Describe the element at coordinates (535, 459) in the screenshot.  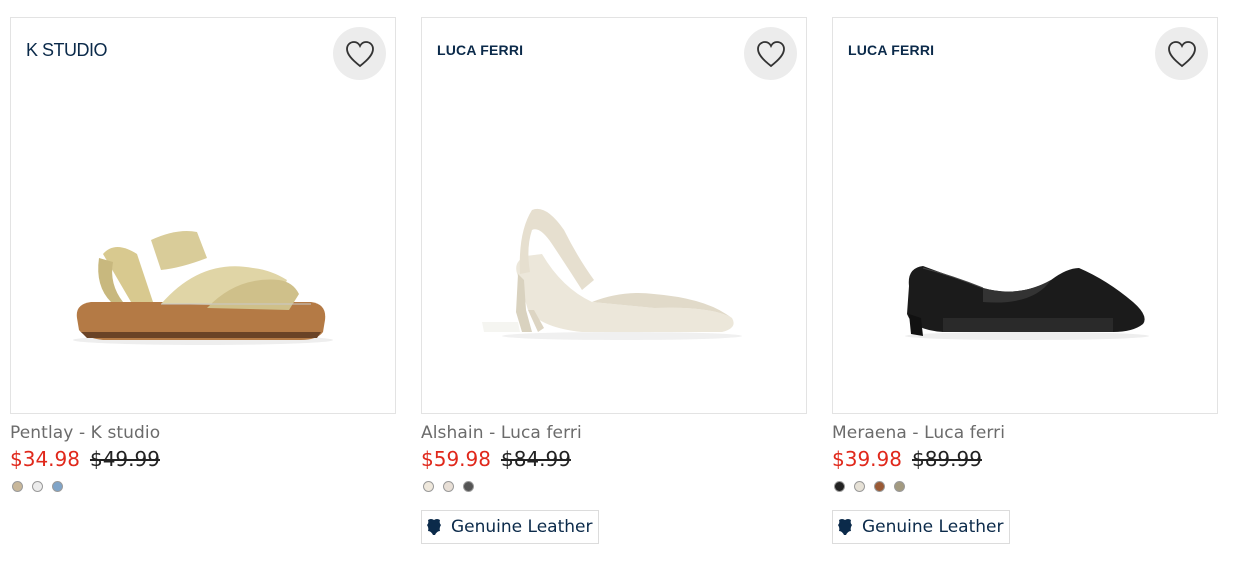
I see `original-price: $84.99` at that location.